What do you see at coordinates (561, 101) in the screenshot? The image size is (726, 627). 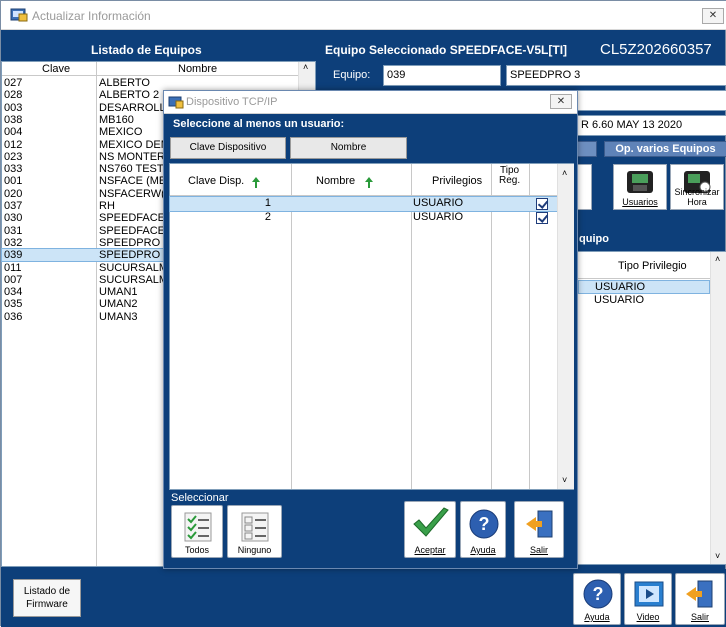 I see `dialog-close-button: ✕` at bounding box center [561, 101].